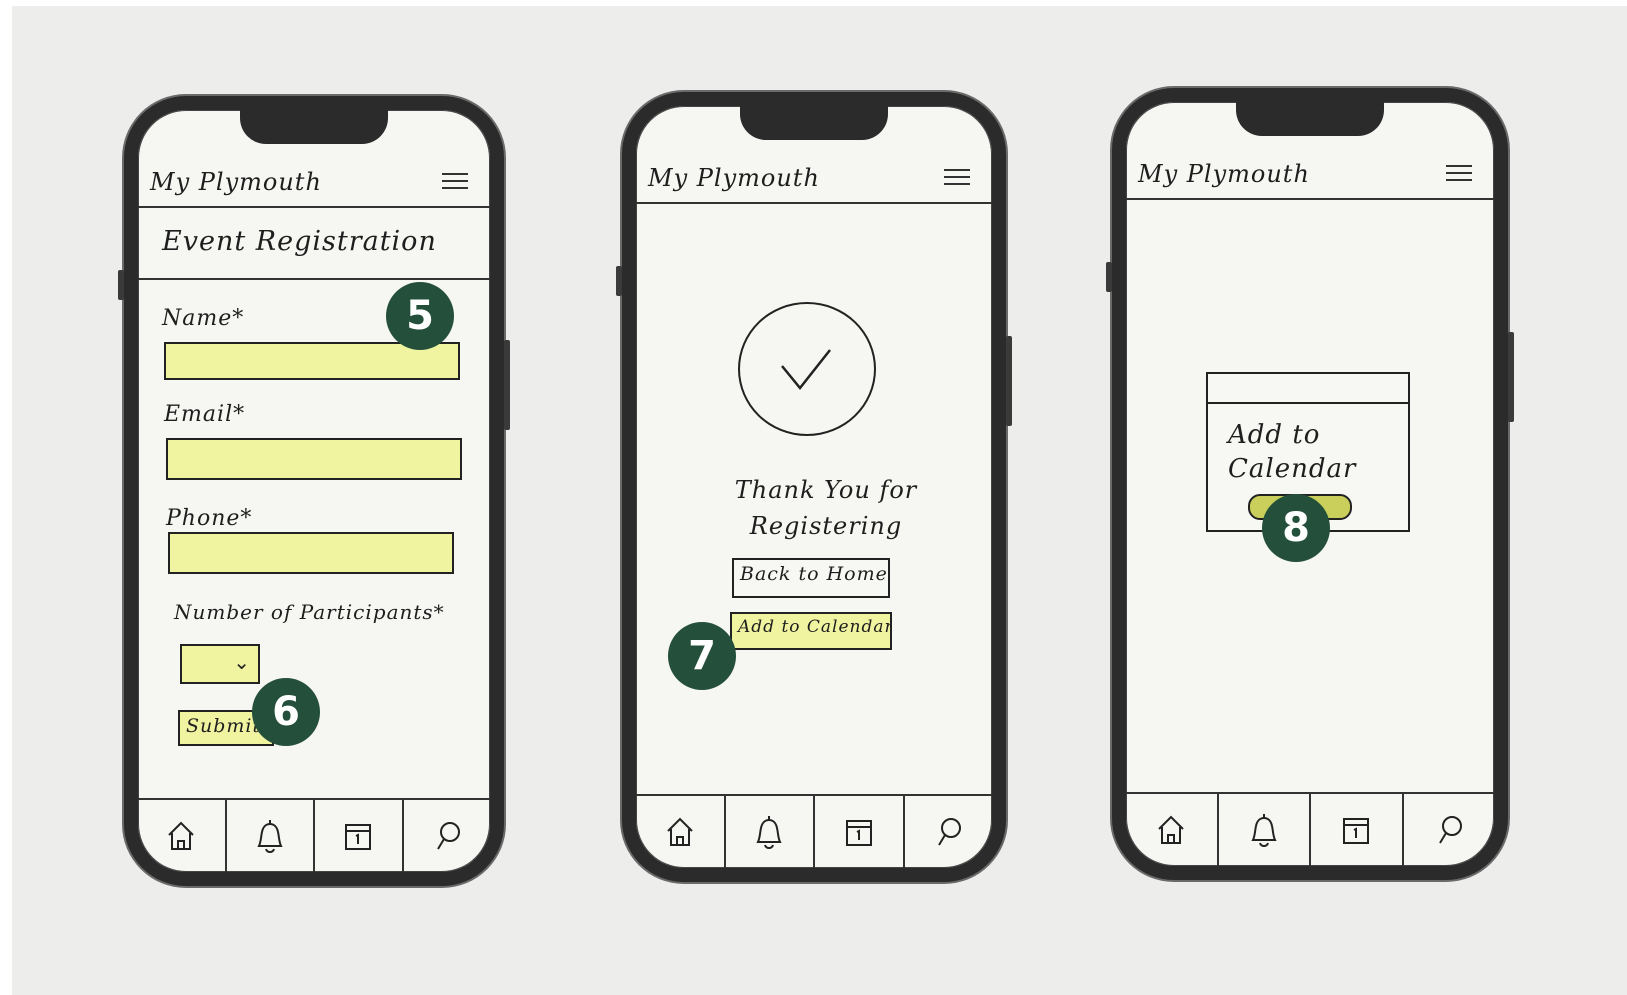 The width and height of the screenshot is (1627, 995). I want to click on checkmark-icon, so click(806, 369).